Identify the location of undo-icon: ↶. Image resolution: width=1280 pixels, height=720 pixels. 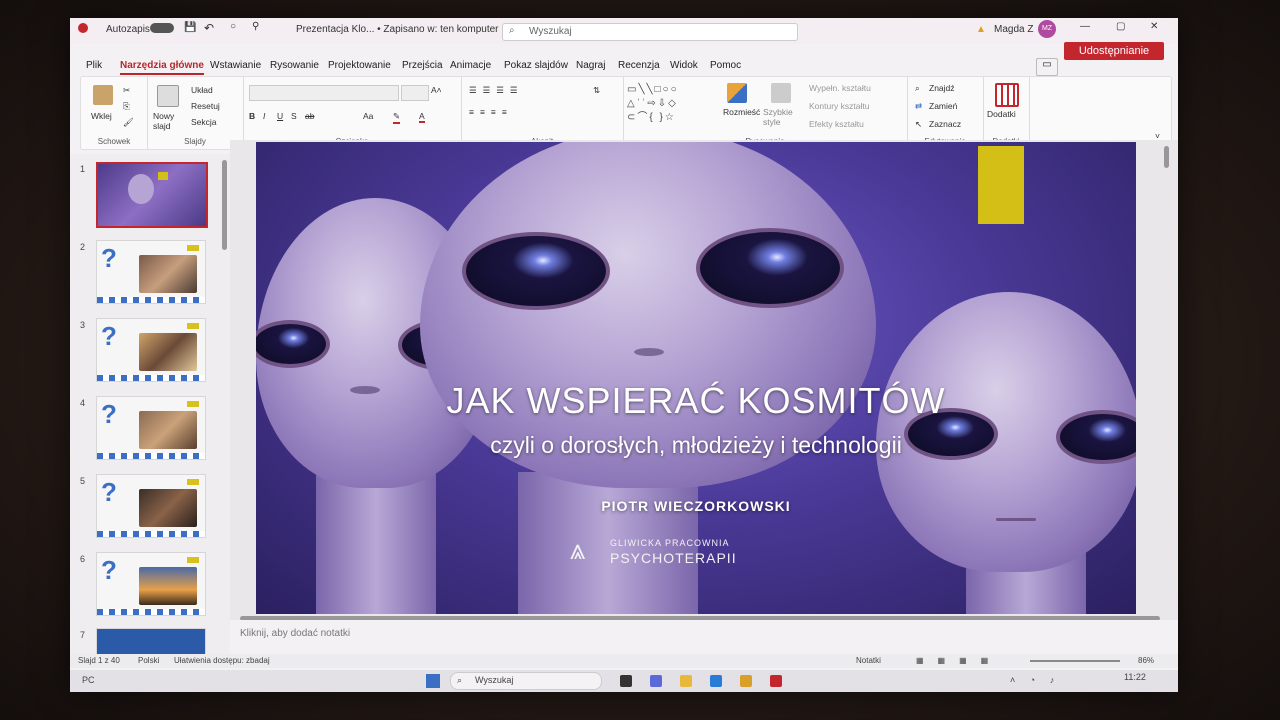
(209, 28).